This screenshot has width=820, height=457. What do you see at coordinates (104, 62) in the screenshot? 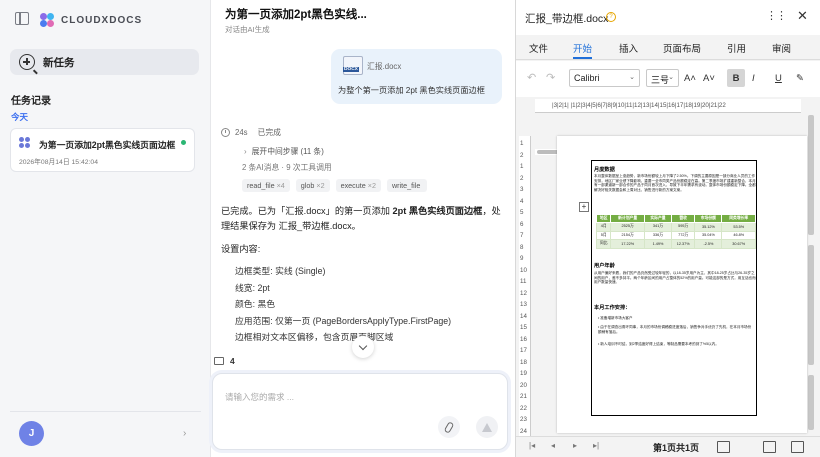
I see `new-task-button: 新任务` at bounding box center [104, 62].